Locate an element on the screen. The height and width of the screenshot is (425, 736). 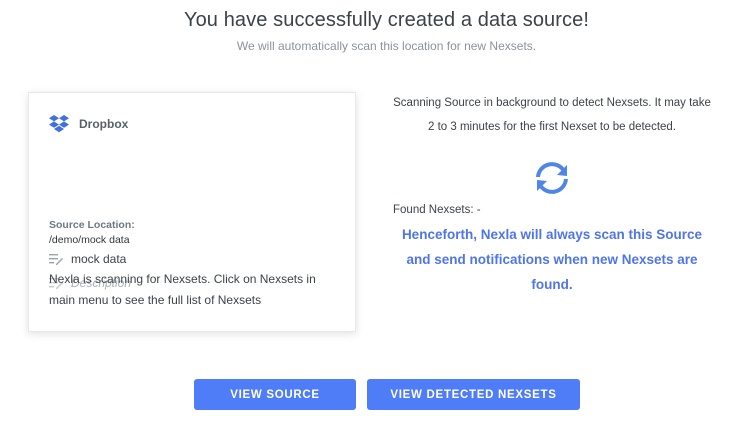
source-name-value: mock data is located at coordinates (99, 259).